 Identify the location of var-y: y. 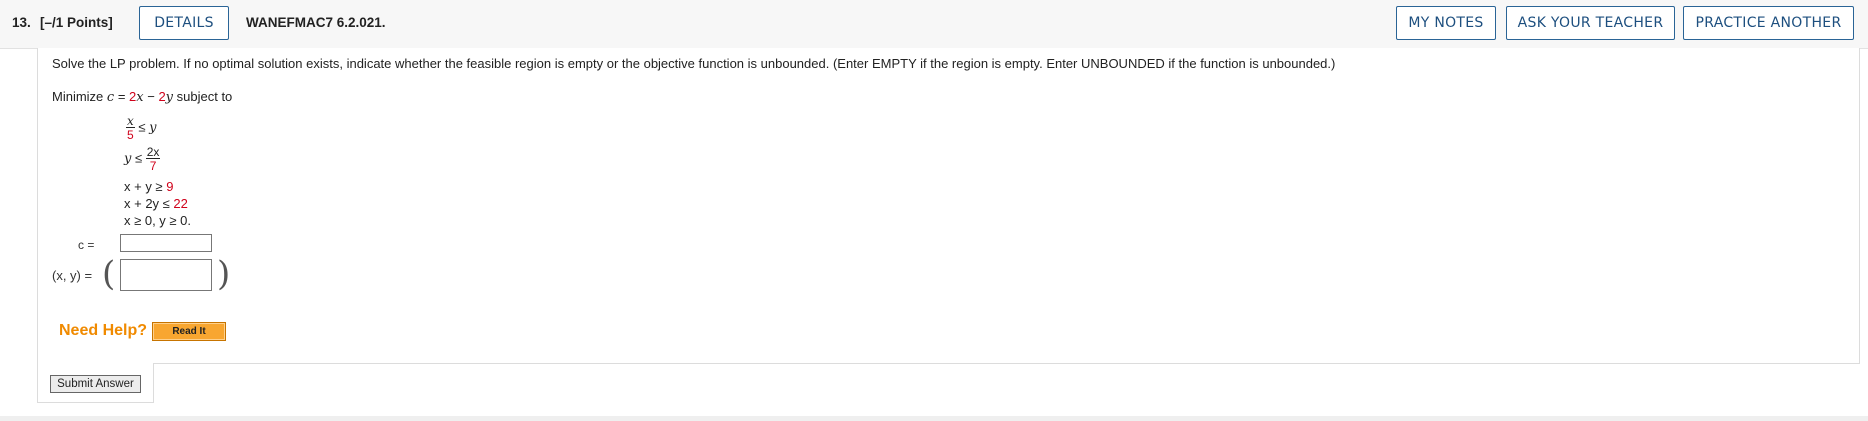
(169, 97).